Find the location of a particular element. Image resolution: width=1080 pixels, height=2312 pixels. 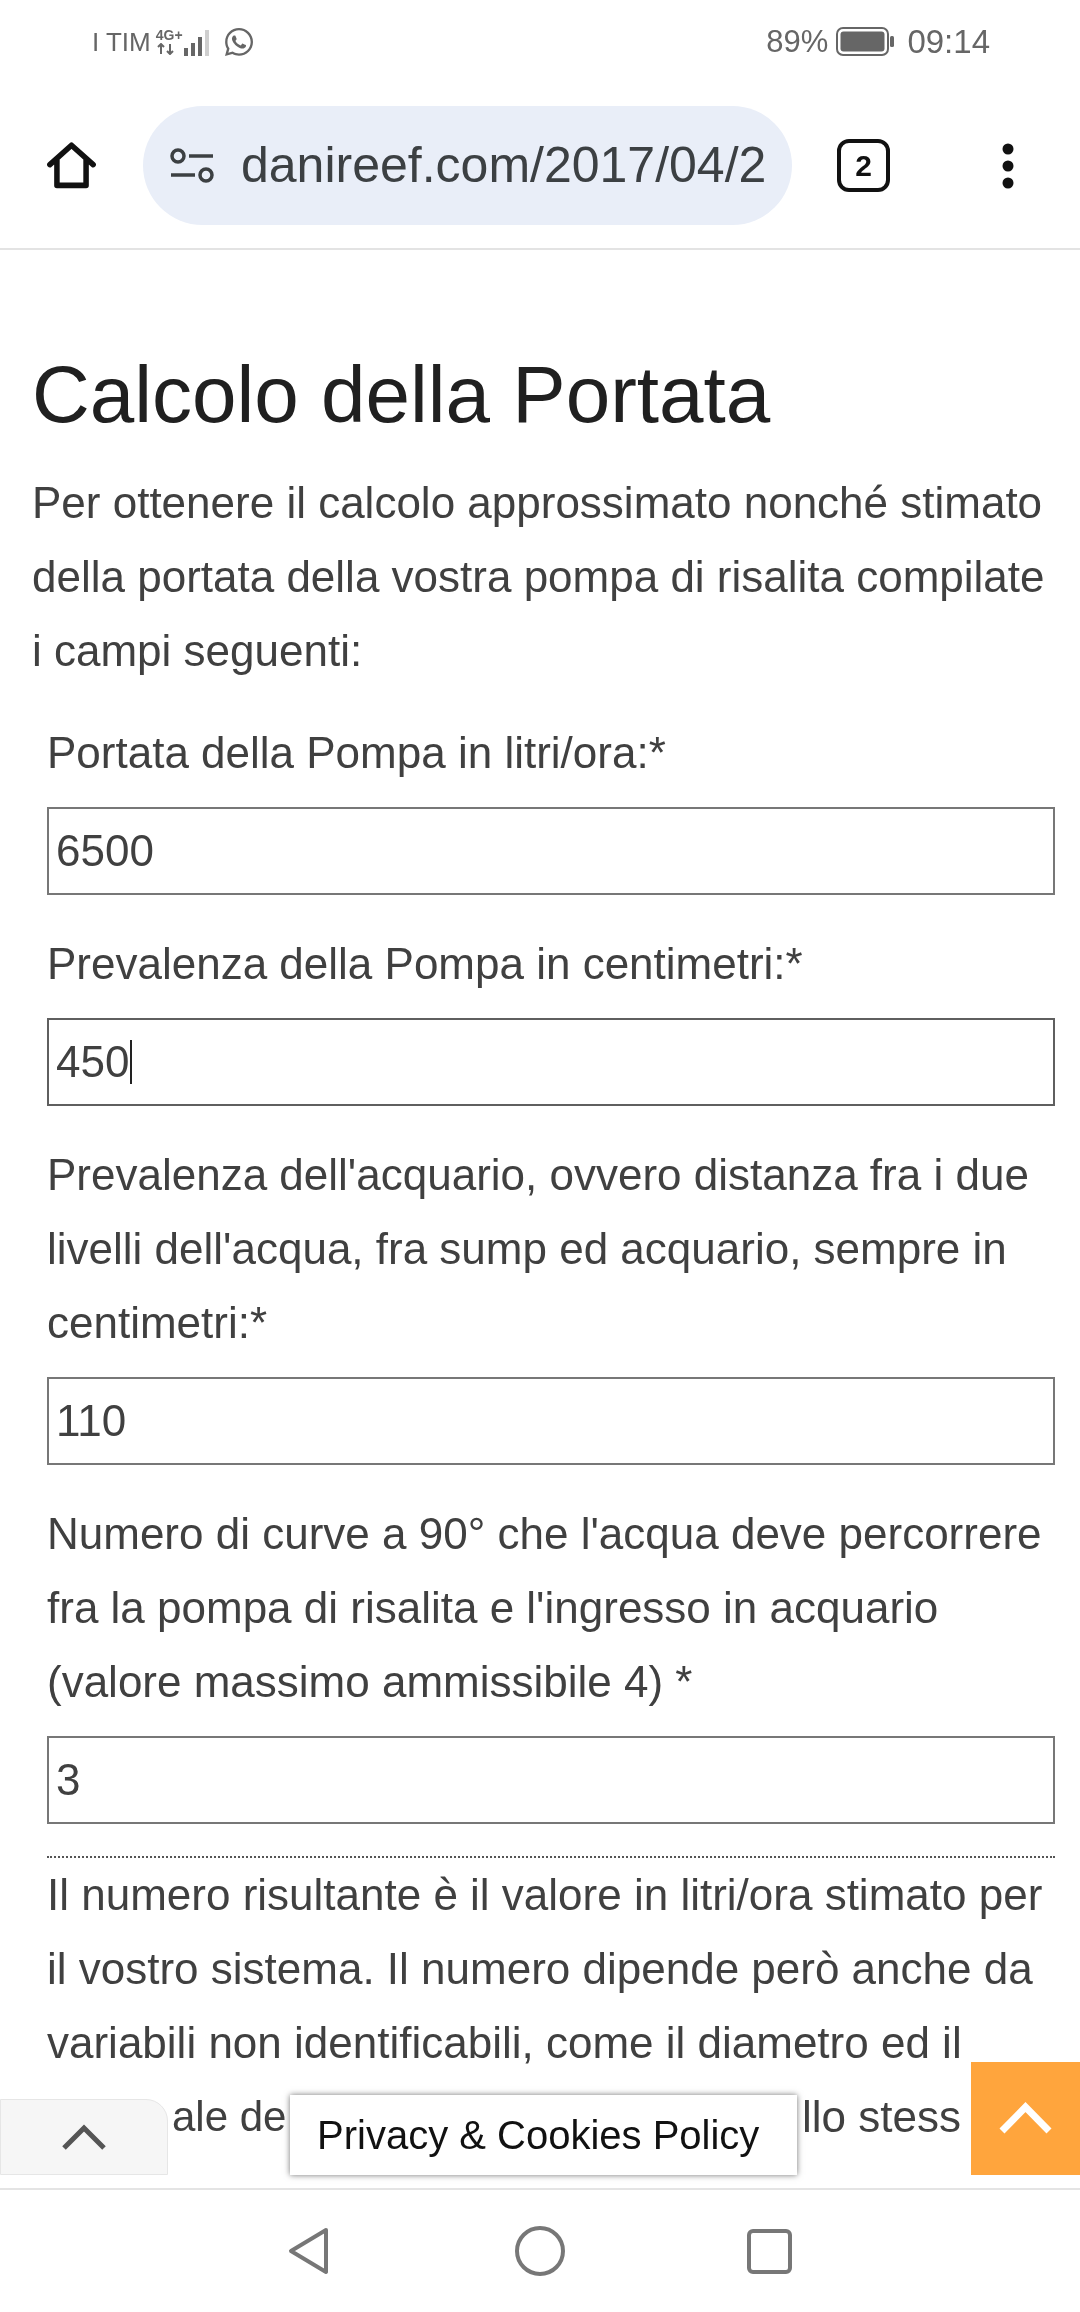

menu-icon is located at coordinates (1008, 165).